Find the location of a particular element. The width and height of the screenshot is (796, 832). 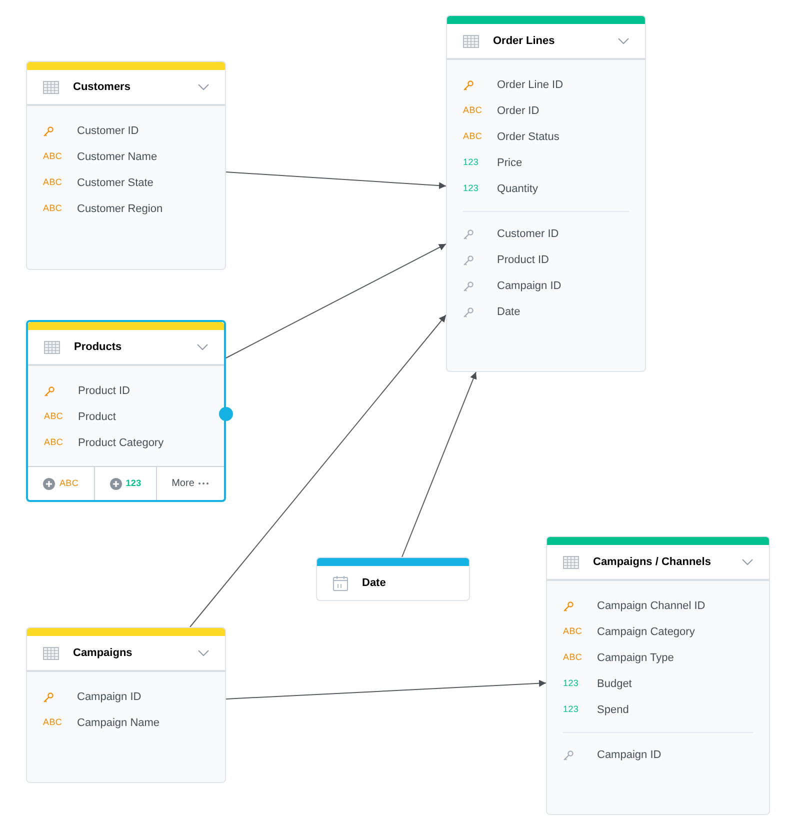

table-title: Order Lines is located at coordinates (524, 41).